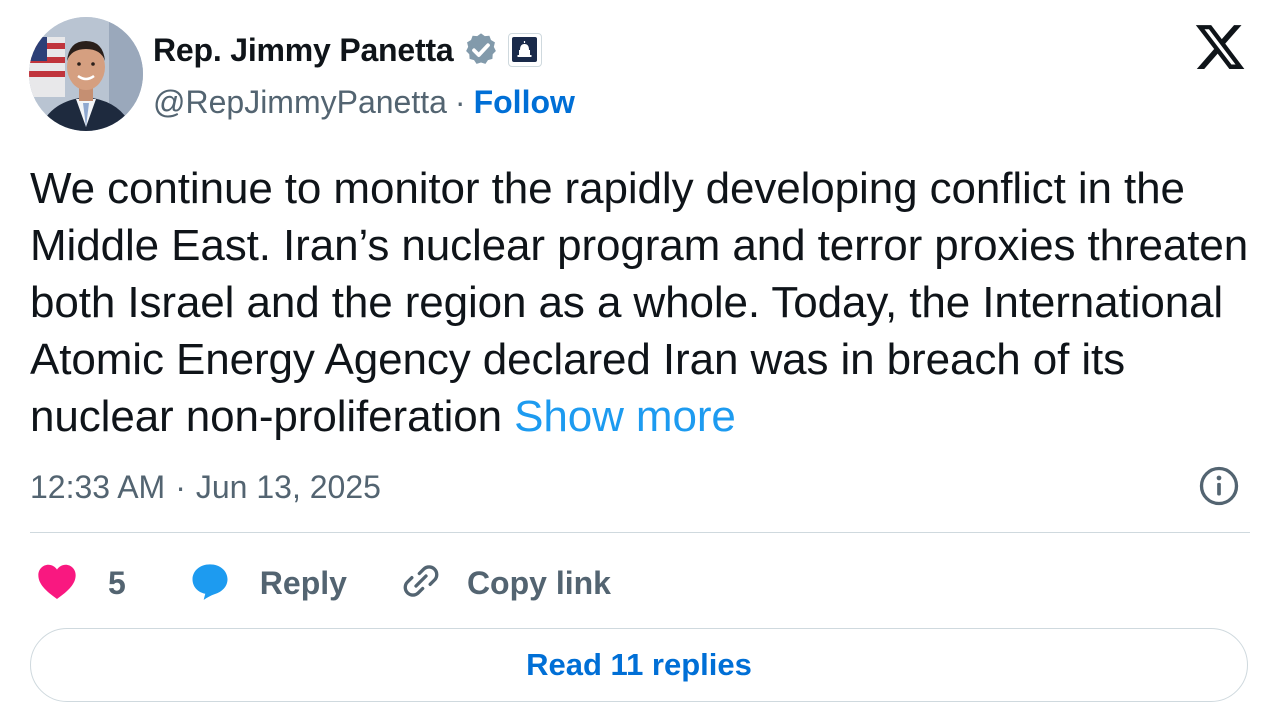 This screenshot has width=1280, height=711. What do you see at coordinates (57, 583) in the screenshot?
I see `heart-icon` at bounding box center [57, 583].